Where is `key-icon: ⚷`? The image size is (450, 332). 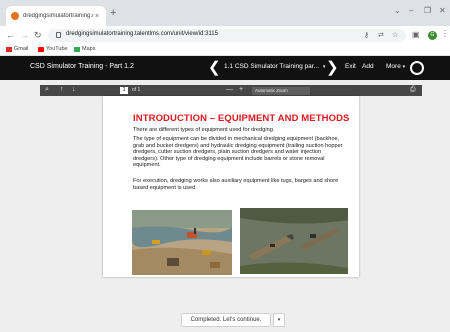
key-icon: ⚷ is located at coordinates (366, 35).